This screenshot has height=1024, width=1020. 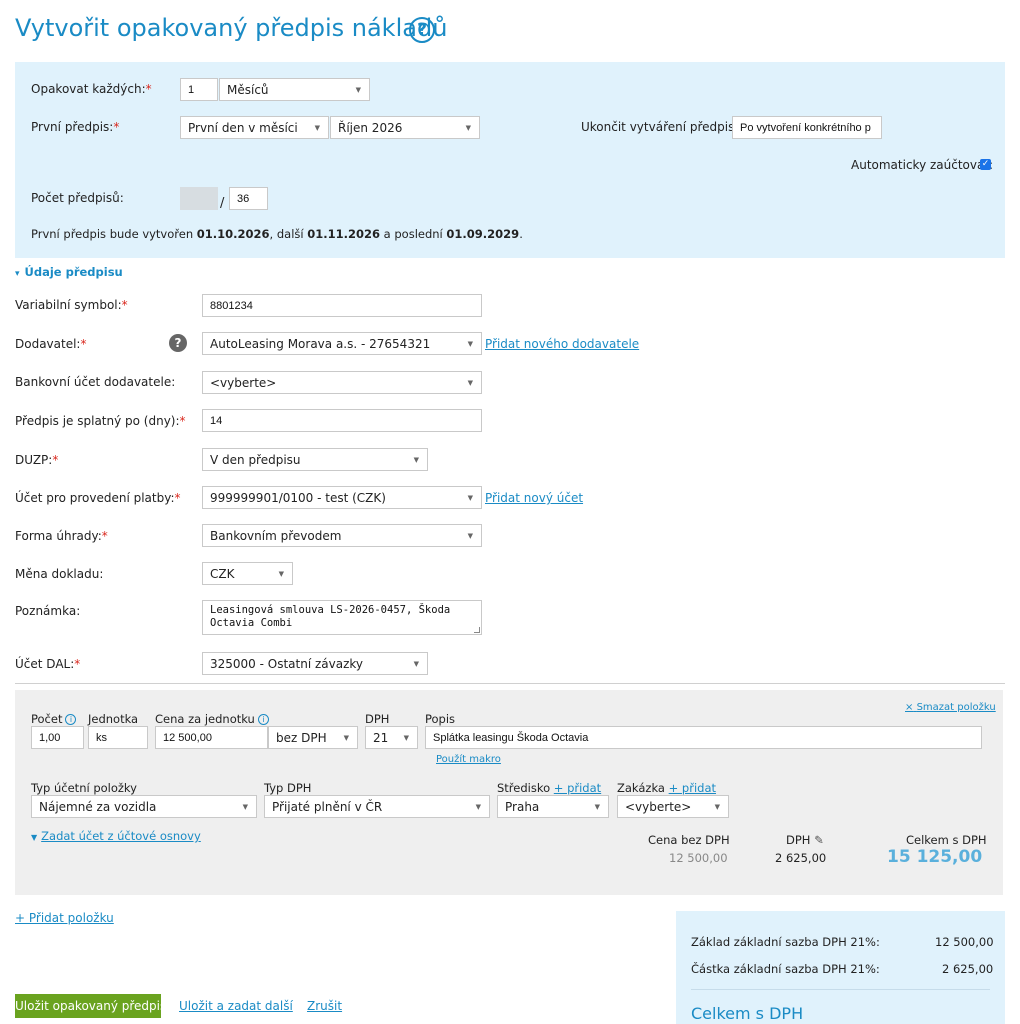 I want to click on bank-value: <vyberte>, so click(x=243, y=383).